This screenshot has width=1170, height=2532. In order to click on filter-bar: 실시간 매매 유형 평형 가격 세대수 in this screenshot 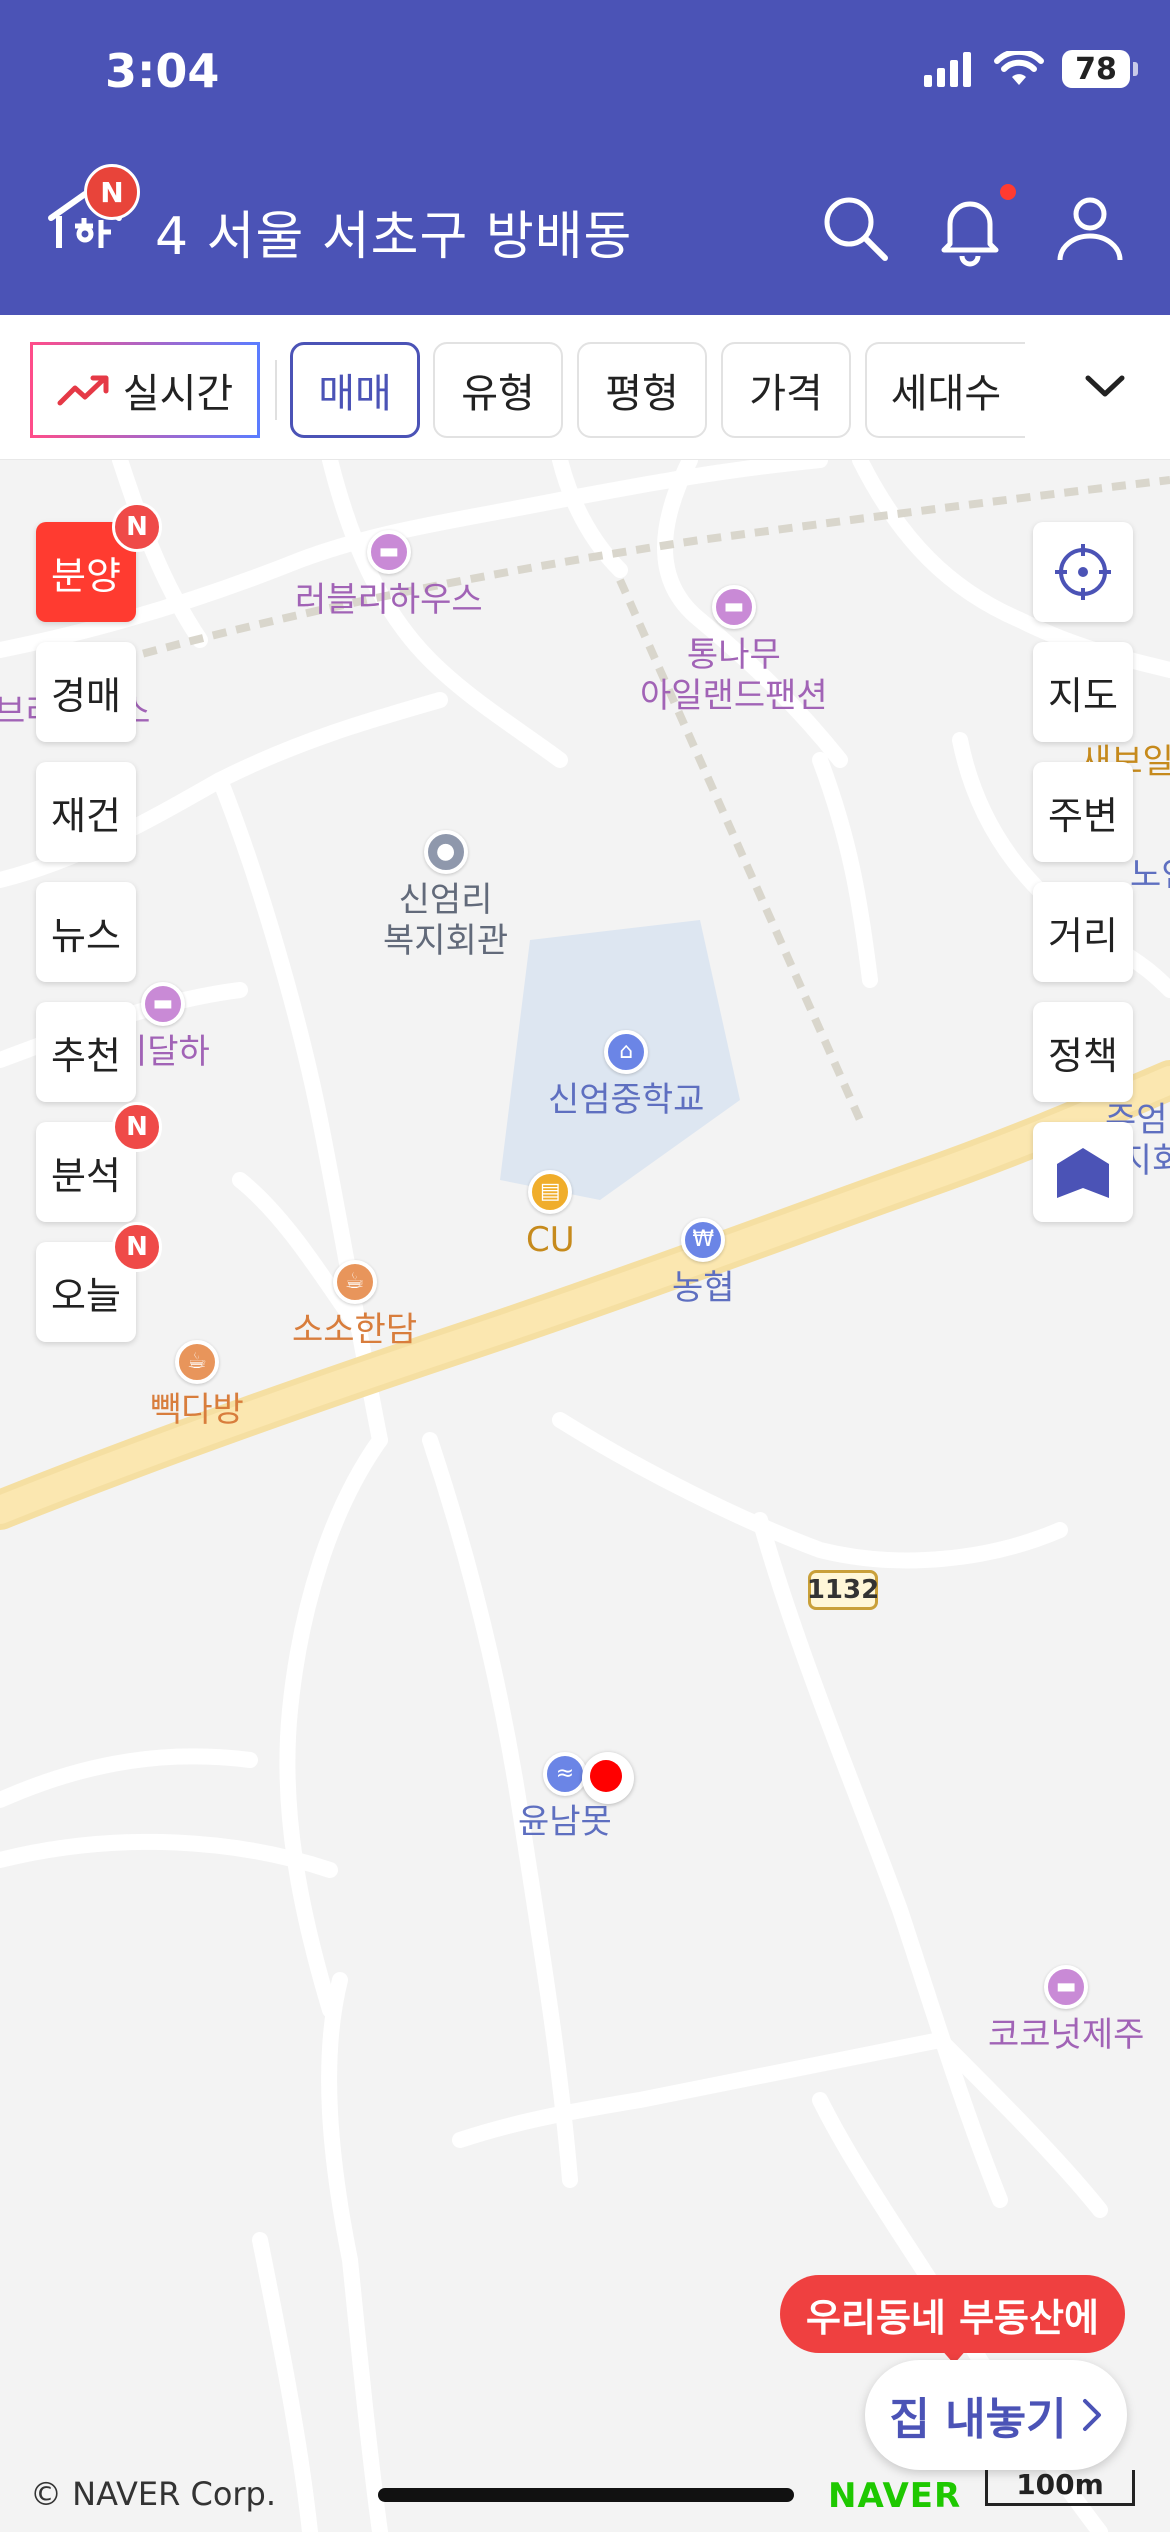, I will do `click(585, 387)`.